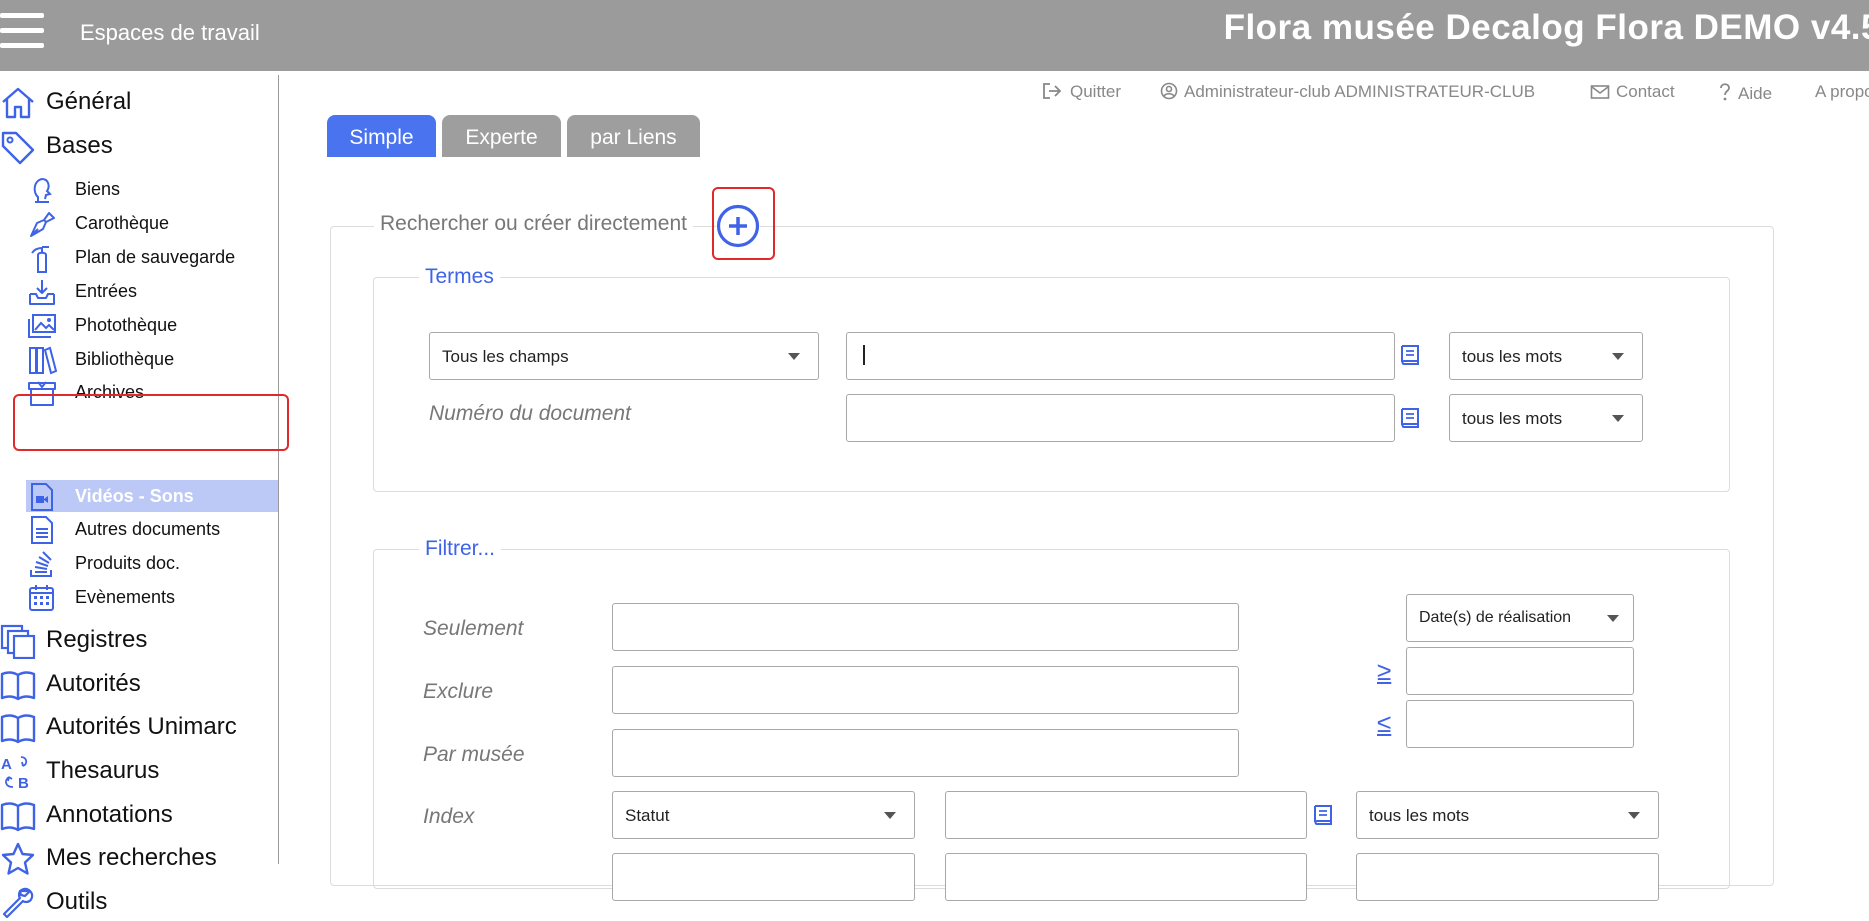 The image size is (1869, 921). What do you see at coordinates (1384, 723) in the screenshot?
I see `lte-toggle: ≤` at bounding box center [1384, 723].